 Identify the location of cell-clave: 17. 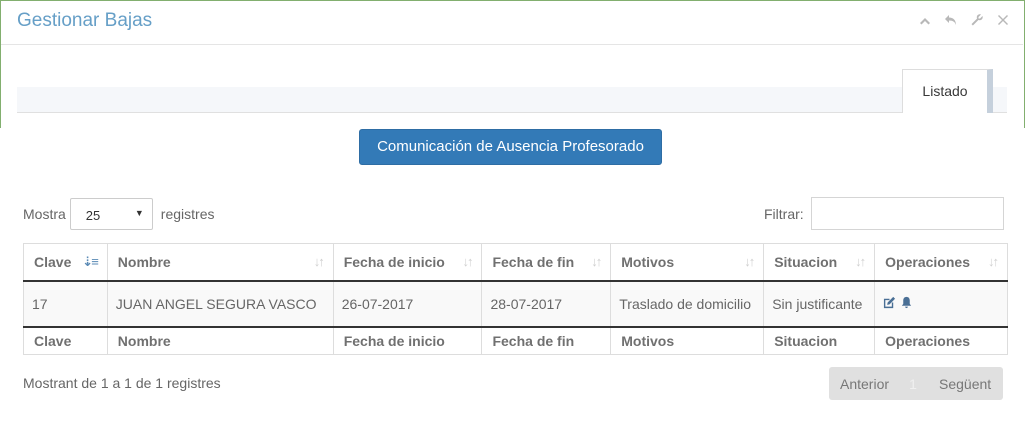
(65, 303).